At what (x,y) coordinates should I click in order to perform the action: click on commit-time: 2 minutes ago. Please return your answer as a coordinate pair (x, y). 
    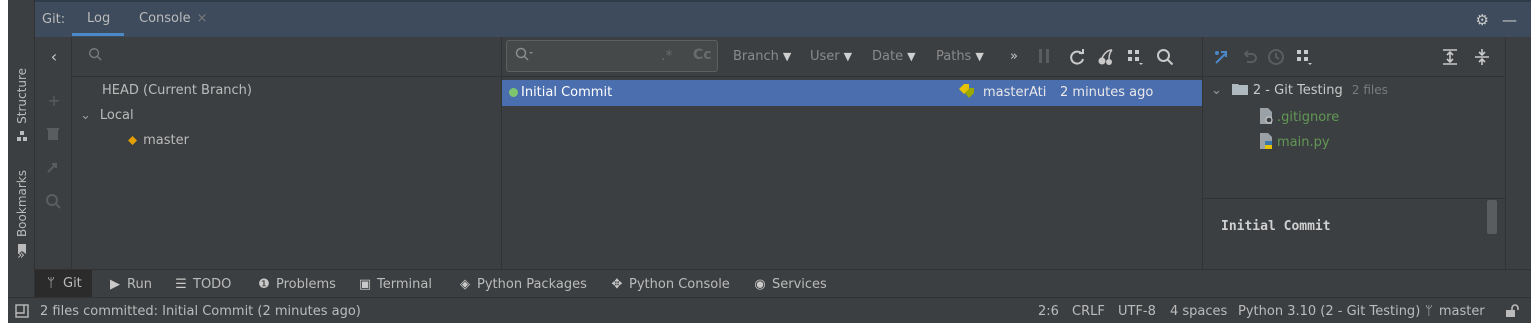
    Looking at the image, I should click on (1107, 92).